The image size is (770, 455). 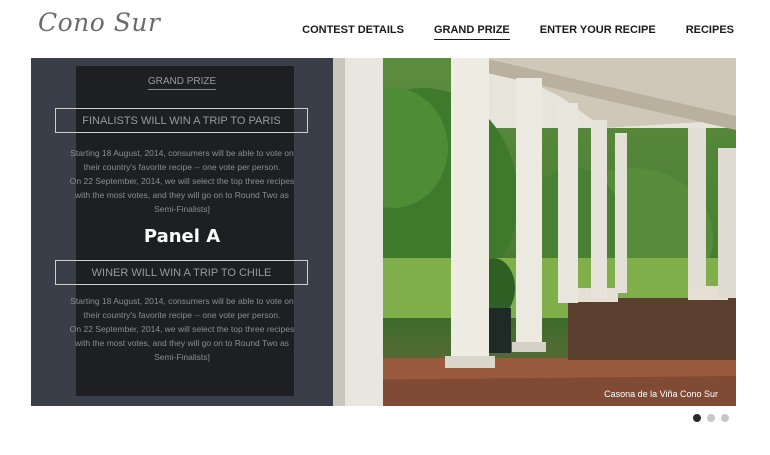 What do you see at coordinates (353, 32) in the screenshot?
I see `nav-contest-details: CONTEST DETAILS` at bounding box center [353, 32].